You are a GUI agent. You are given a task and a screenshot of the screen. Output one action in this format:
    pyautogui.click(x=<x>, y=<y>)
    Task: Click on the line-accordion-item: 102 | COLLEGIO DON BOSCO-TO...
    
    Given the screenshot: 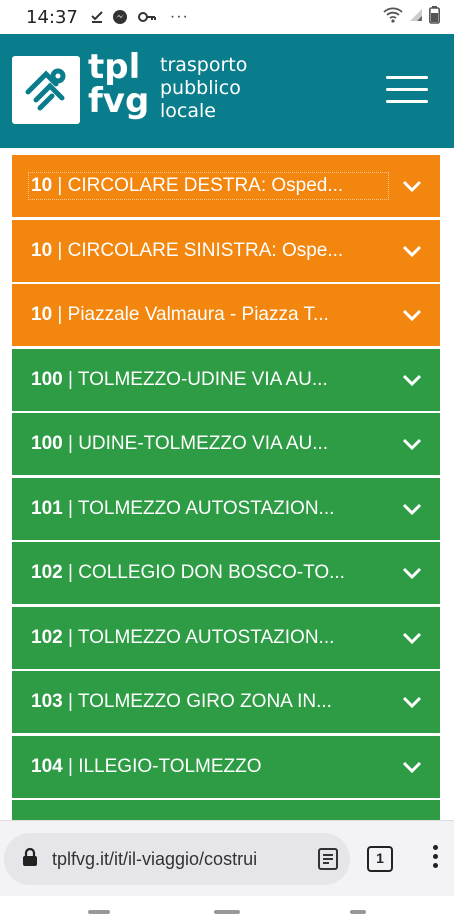 What is the action you would take?
    pyautogui.click(x=226, y=573)
    